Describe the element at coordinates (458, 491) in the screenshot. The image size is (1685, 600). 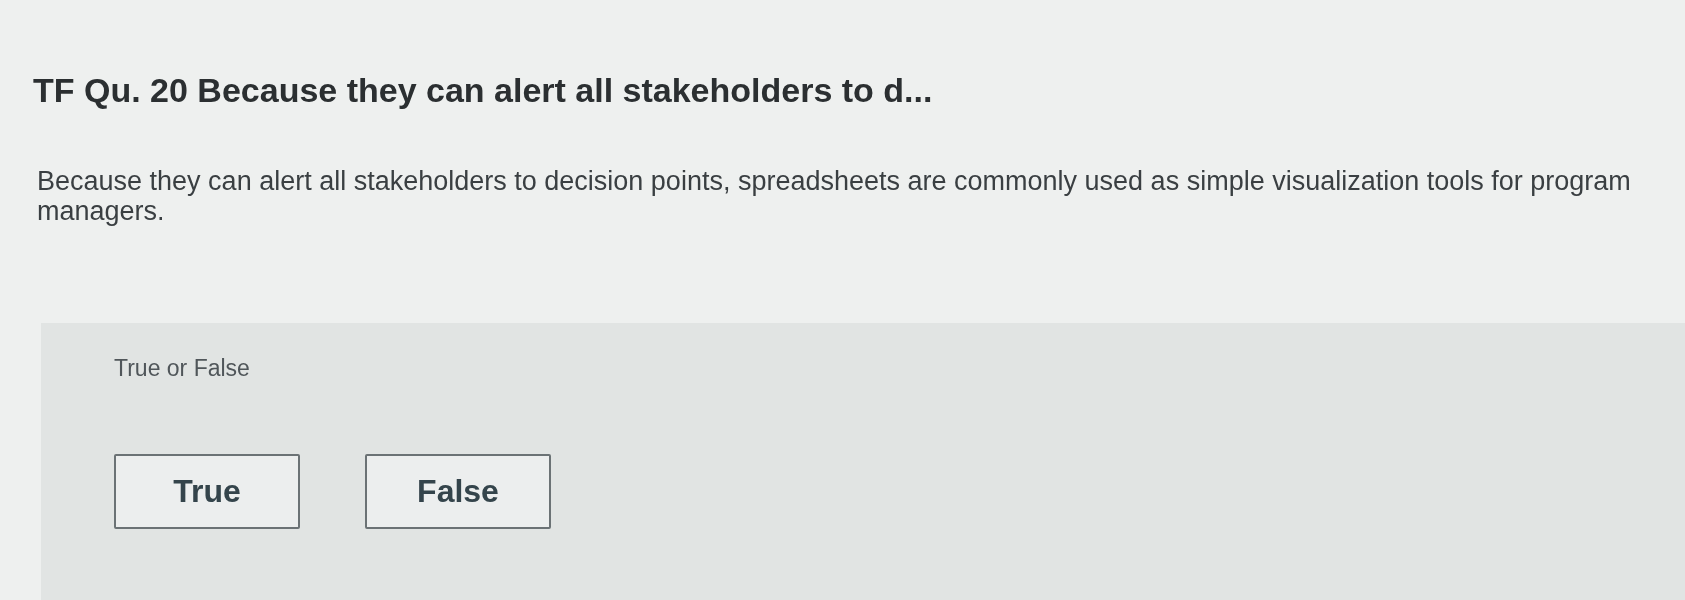
I see `answer-button: False` at that location.